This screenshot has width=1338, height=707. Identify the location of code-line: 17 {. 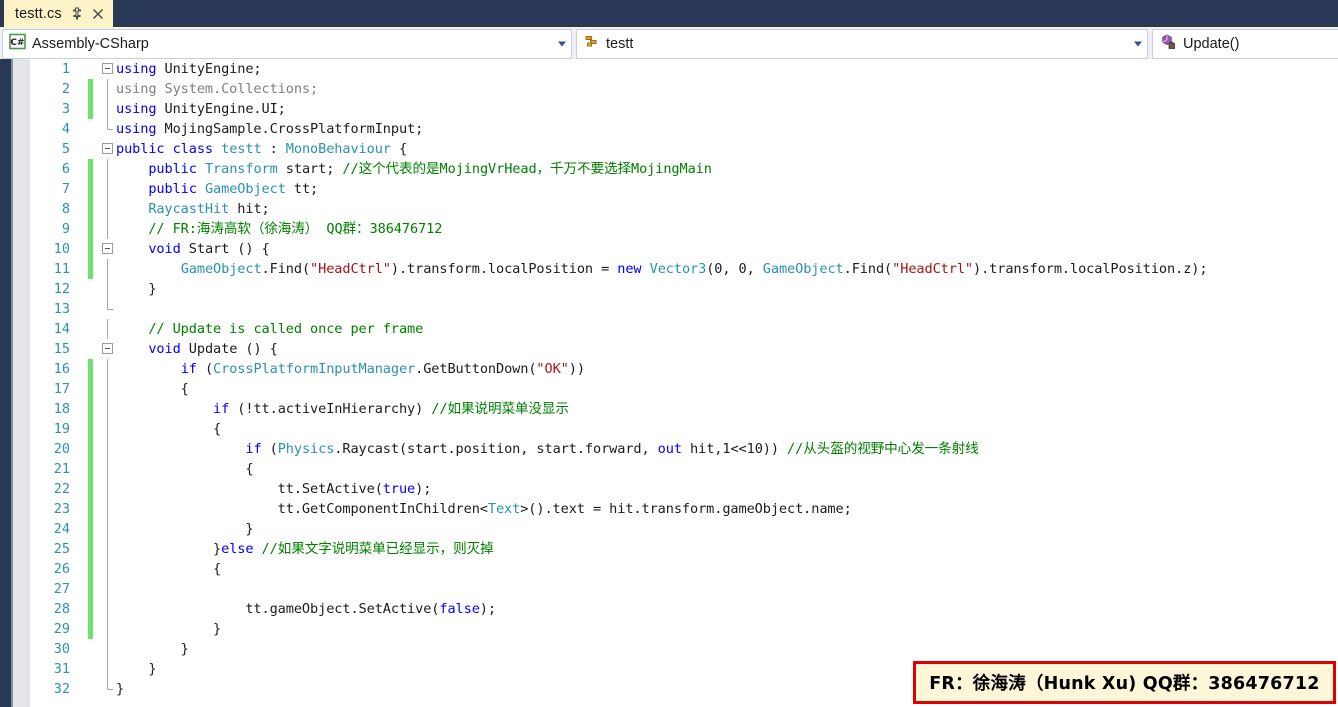
(669, 389).